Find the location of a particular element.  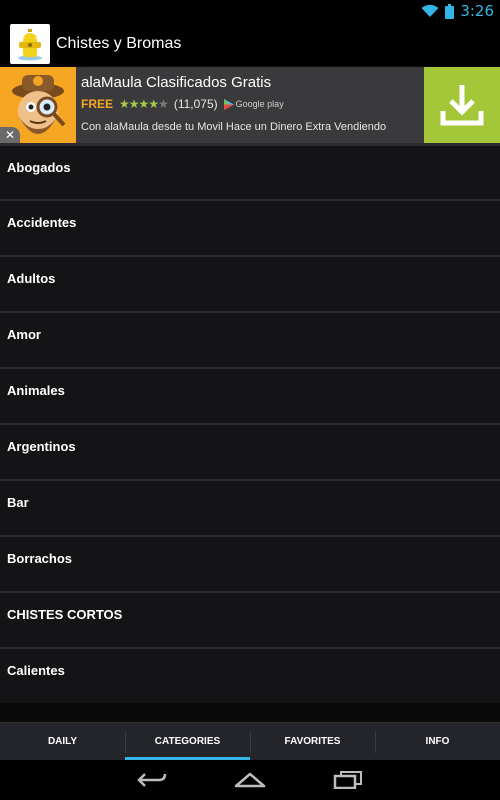

ad-price: FREE is located at coordinates (97, 104).